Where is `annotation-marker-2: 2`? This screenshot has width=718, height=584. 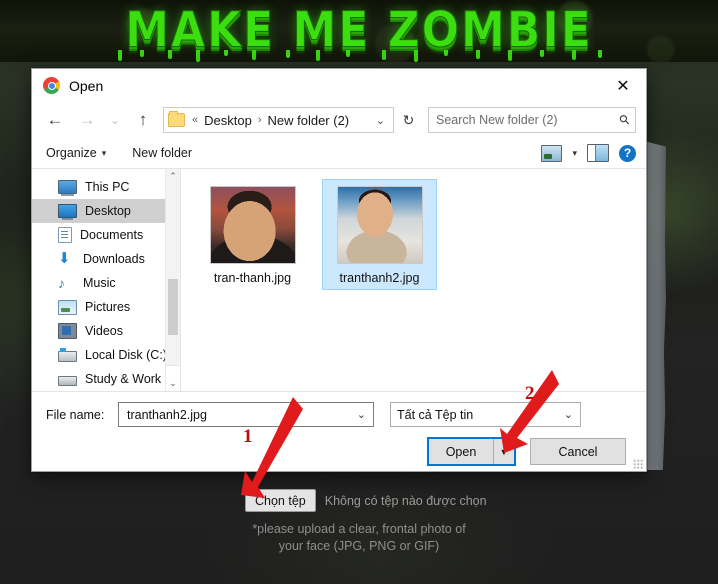
annotation-marker-2: 2 is located at coordinates (530, 393).